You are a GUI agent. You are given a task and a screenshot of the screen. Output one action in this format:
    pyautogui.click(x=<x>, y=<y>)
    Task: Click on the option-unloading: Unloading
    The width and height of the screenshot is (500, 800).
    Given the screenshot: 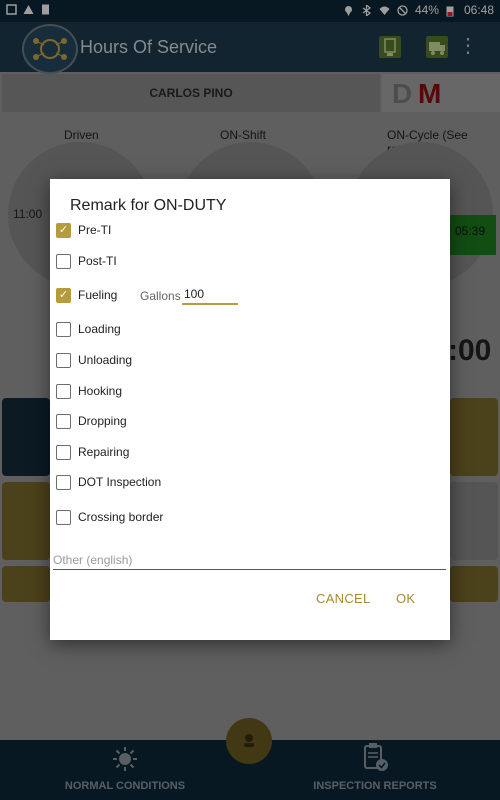 What is the action you would take?
    pyautogui.click(x=94, y=360)
    